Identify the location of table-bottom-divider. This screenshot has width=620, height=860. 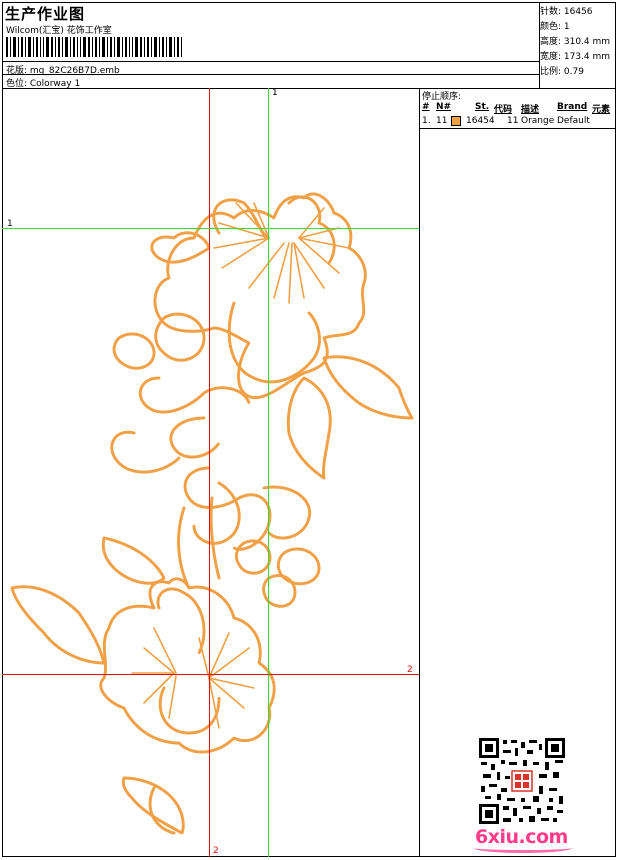
(517, 128).